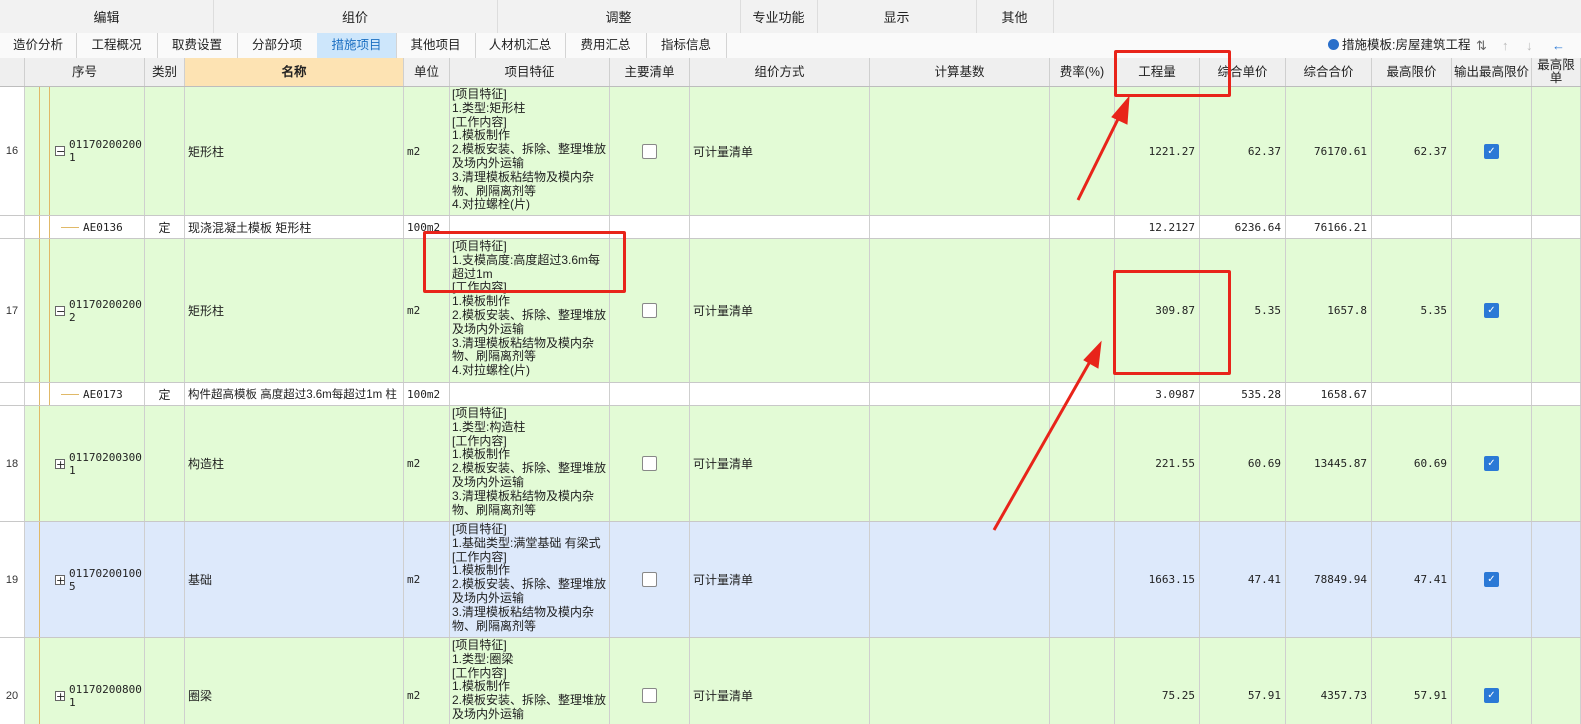  What do you see at coordinates (105, 151) in the screenshot?
I see `item-code: 01170200200 1` at bounding box center [105, 151].